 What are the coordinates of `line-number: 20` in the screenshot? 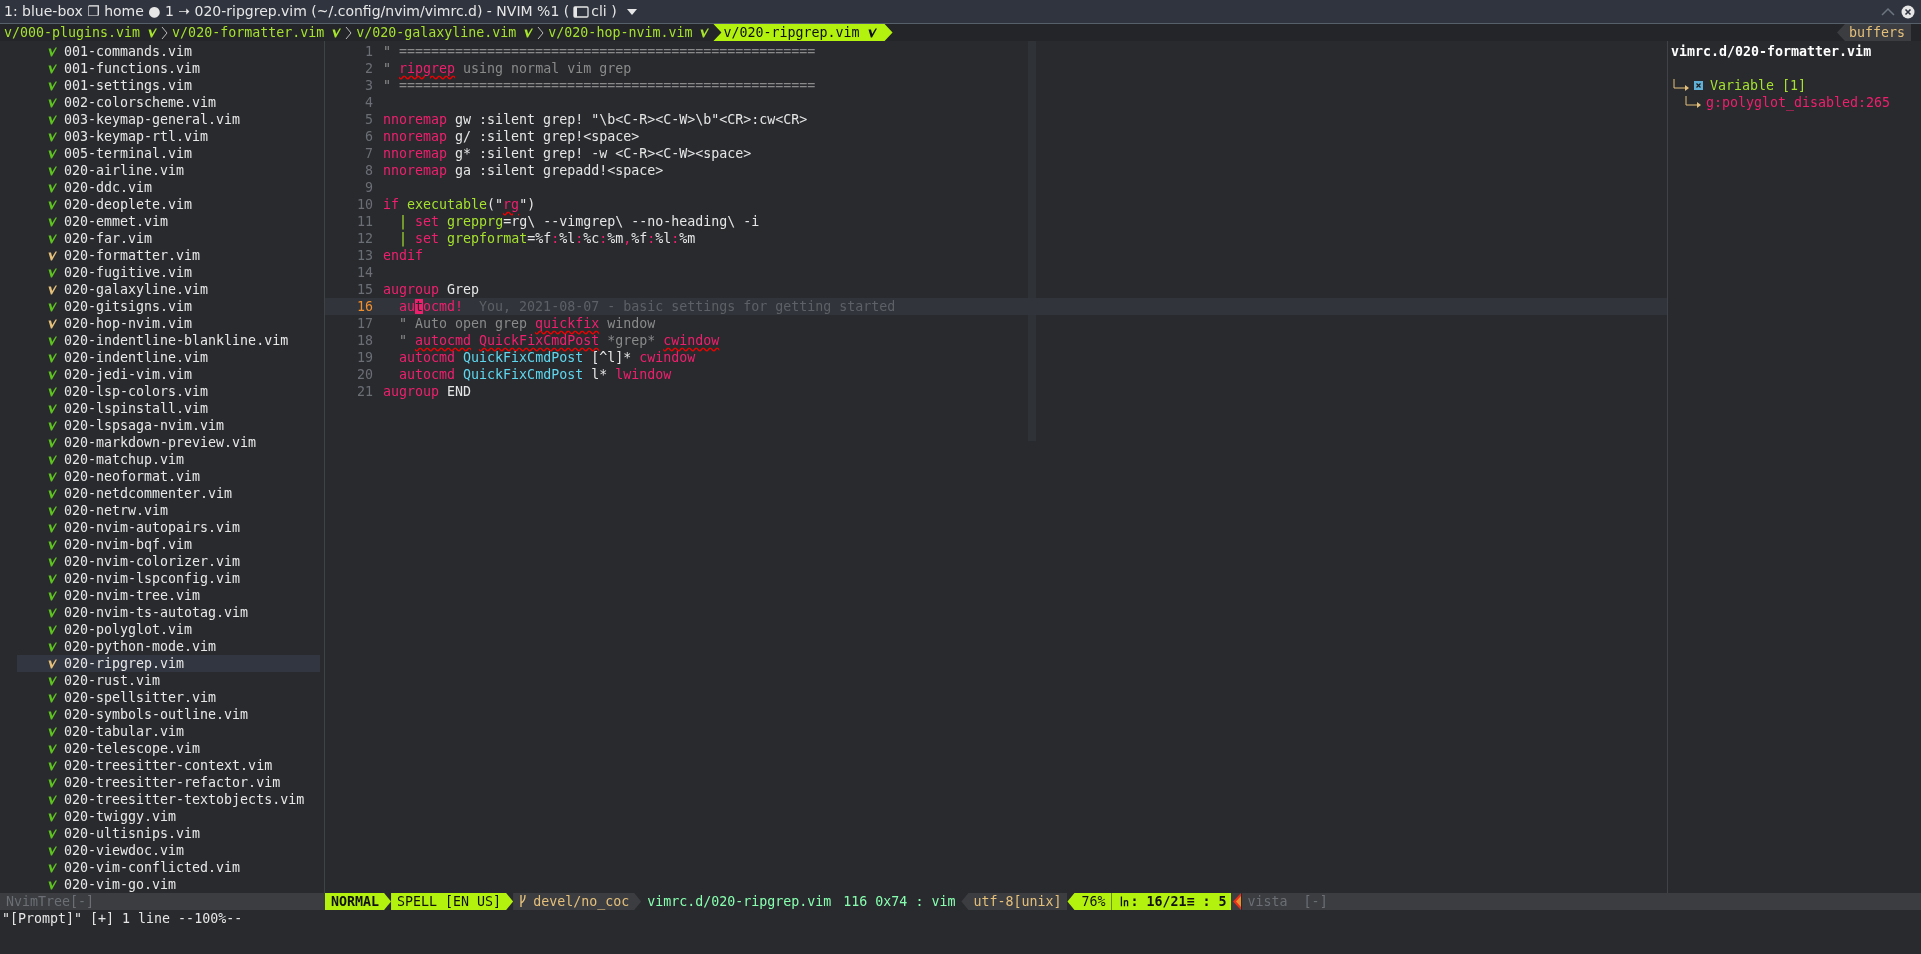 It's located at (365, 374).